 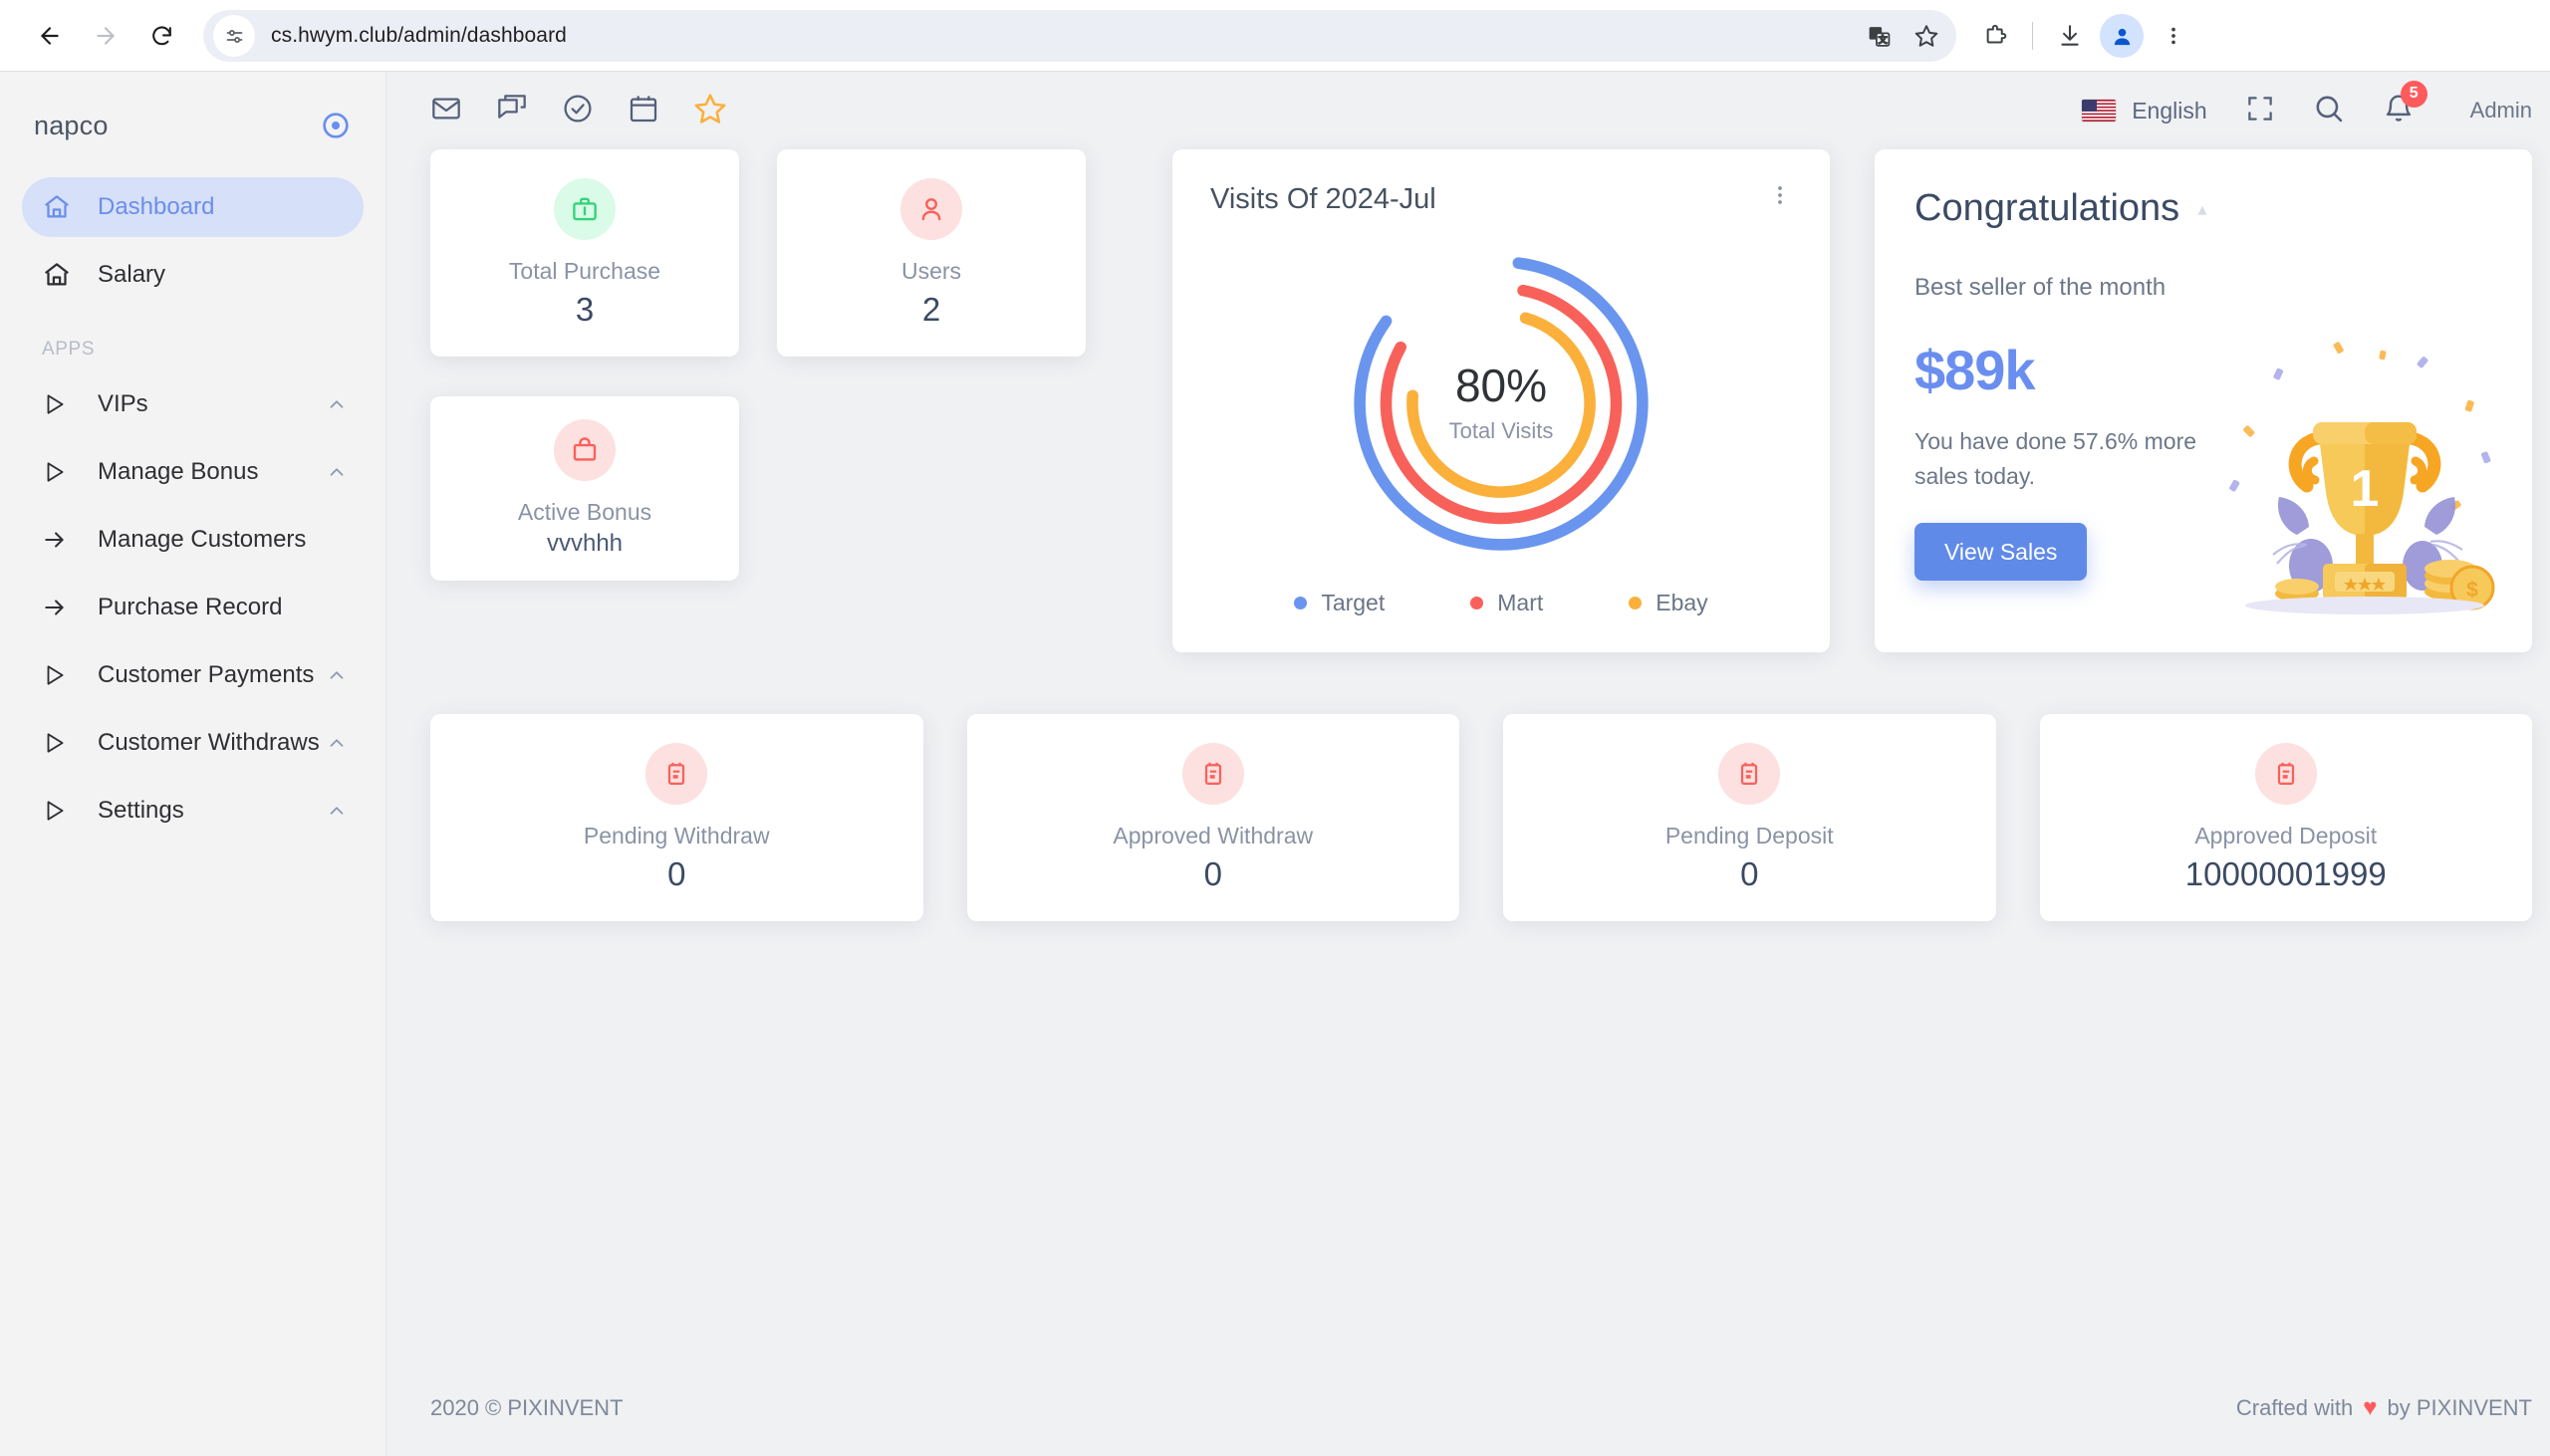 What do you see at coordinates (193, 404) in the screenshot?
I see `sidebar-item-vips: VIPs` at bounding box center [193, 404].